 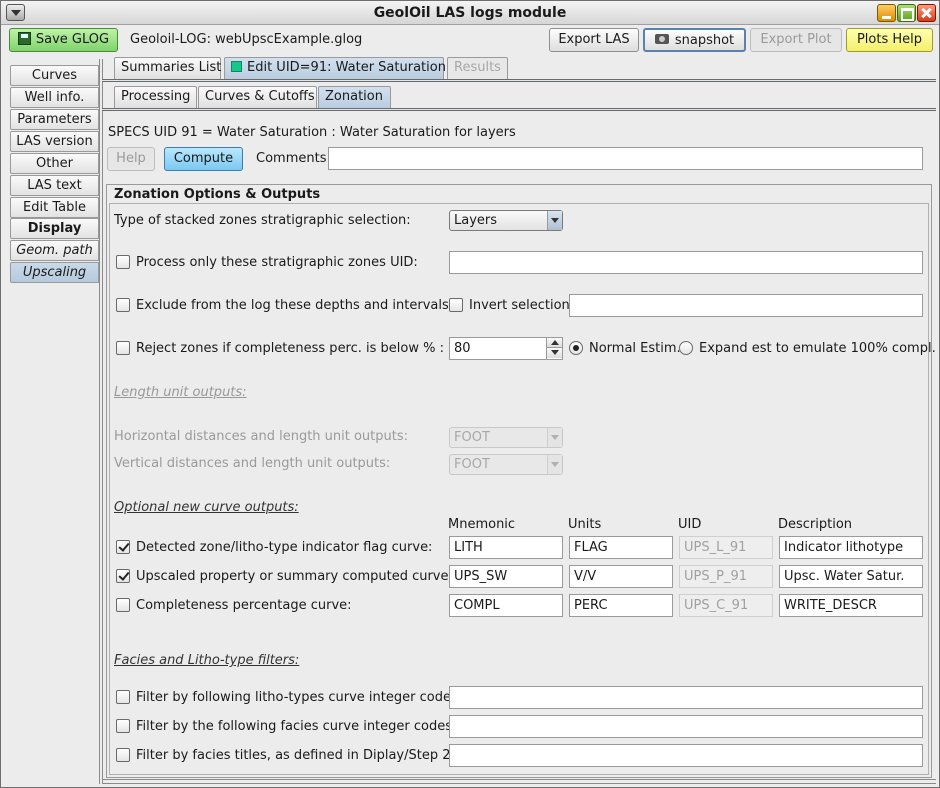 What do you see at coordinates (472, 464) in the screenshot?
I see `vert-unit-value: FOOT` at bounding box center [472, 464].